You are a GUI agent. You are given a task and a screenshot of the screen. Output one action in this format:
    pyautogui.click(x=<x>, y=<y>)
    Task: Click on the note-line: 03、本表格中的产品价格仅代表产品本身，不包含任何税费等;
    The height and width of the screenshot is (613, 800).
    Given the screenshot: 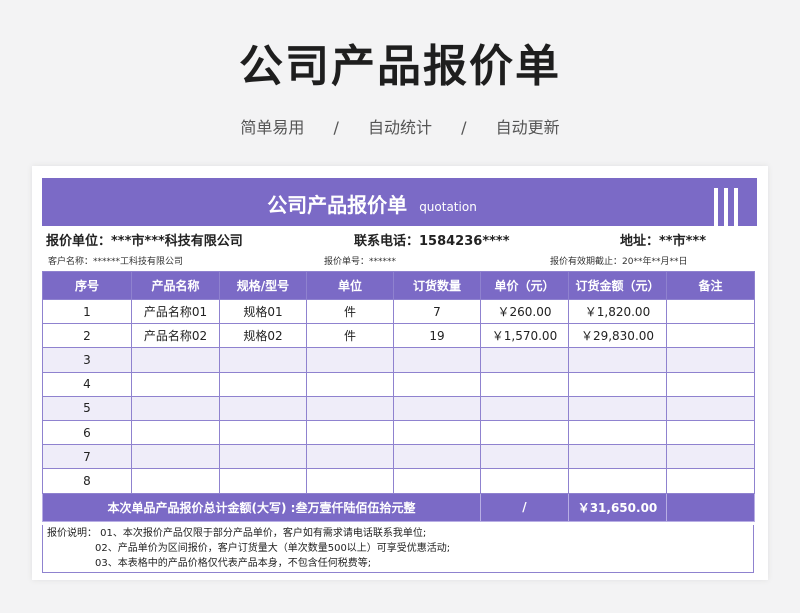 What is the action you would take?
    pyautogui.click(x=233, y=563)
    